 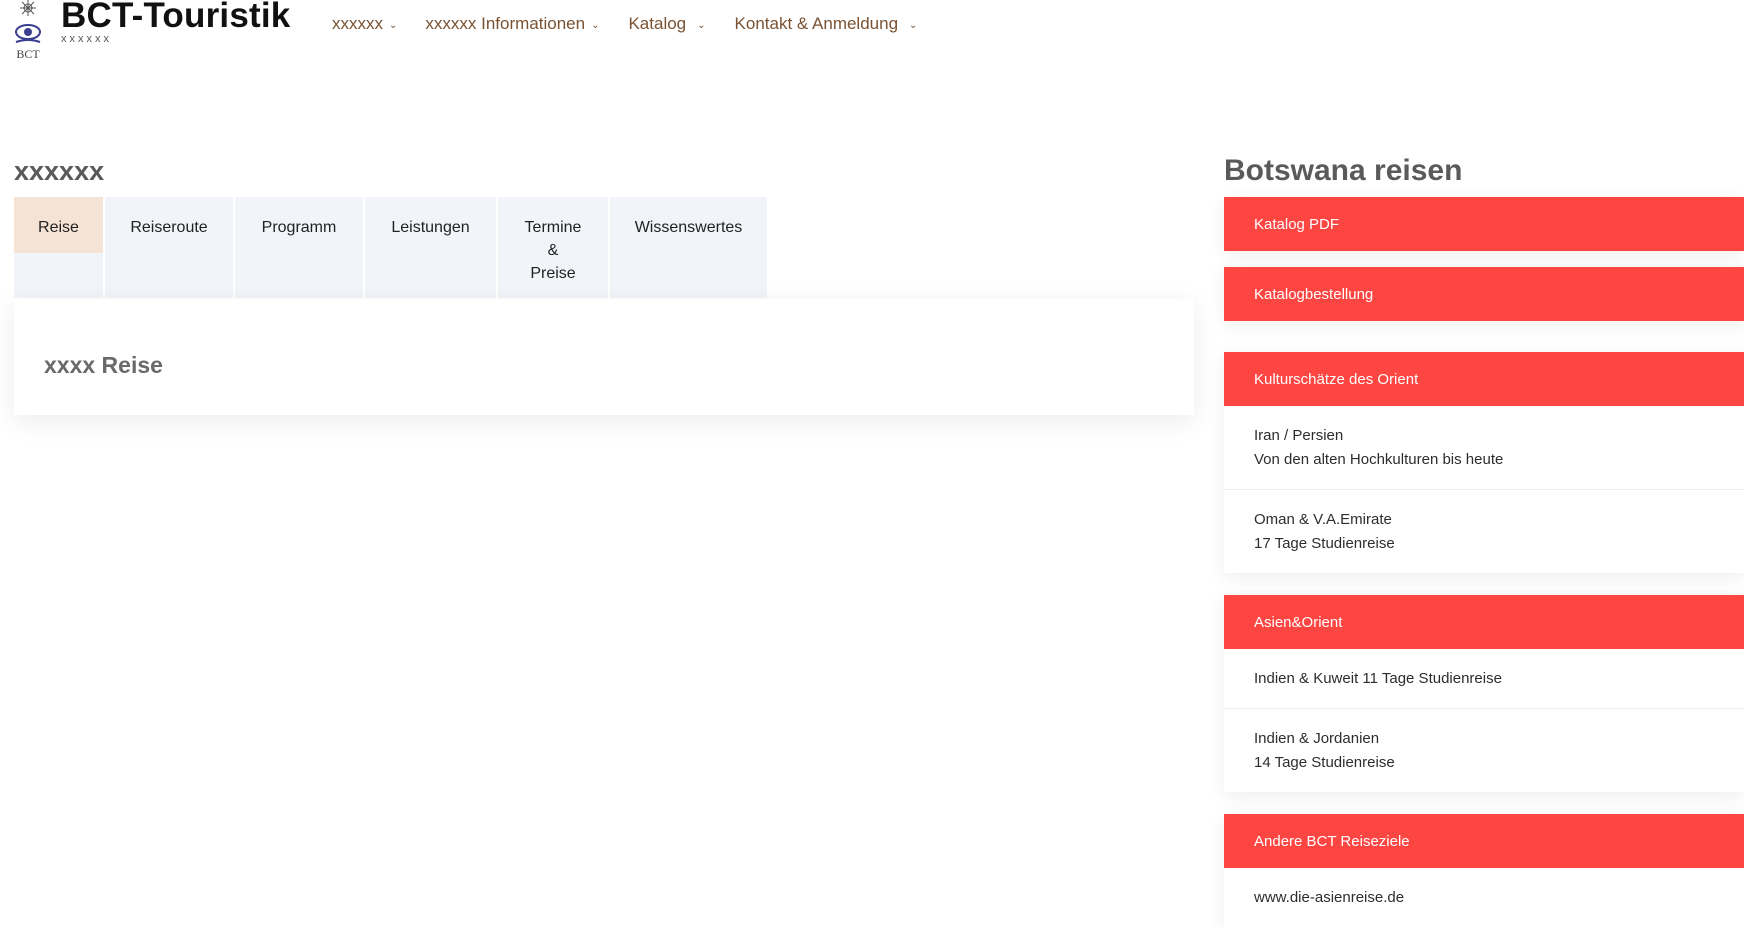 I want to click on tab-label: Programm, so click(x=299, y=227).